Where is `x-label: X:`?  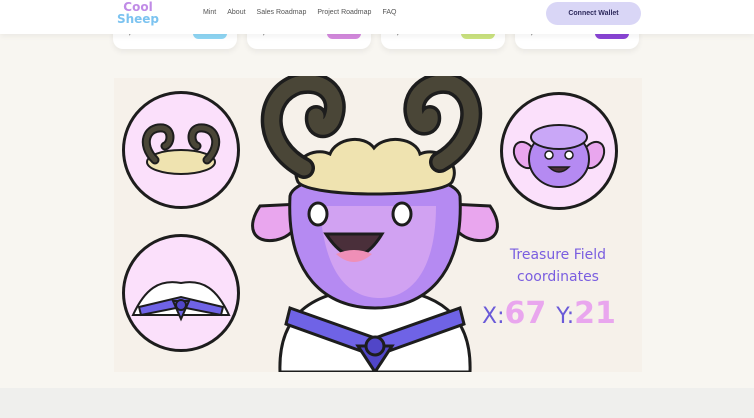
x-label: X: is located at coordinates (493, 316).